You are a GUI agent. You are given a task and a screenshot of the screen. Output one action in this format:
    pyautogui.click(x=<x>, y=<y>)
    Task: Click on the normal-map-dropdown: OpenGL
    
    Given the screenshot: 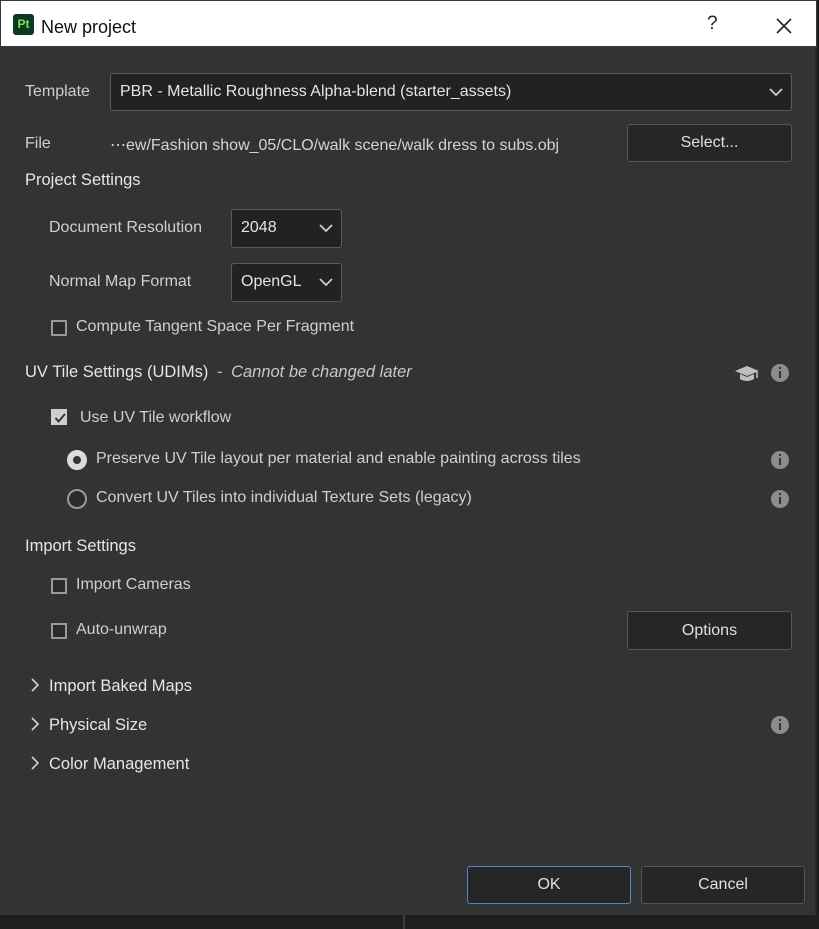 What is the action you would take?
    pyautogui.click(x=286, y=282)
    